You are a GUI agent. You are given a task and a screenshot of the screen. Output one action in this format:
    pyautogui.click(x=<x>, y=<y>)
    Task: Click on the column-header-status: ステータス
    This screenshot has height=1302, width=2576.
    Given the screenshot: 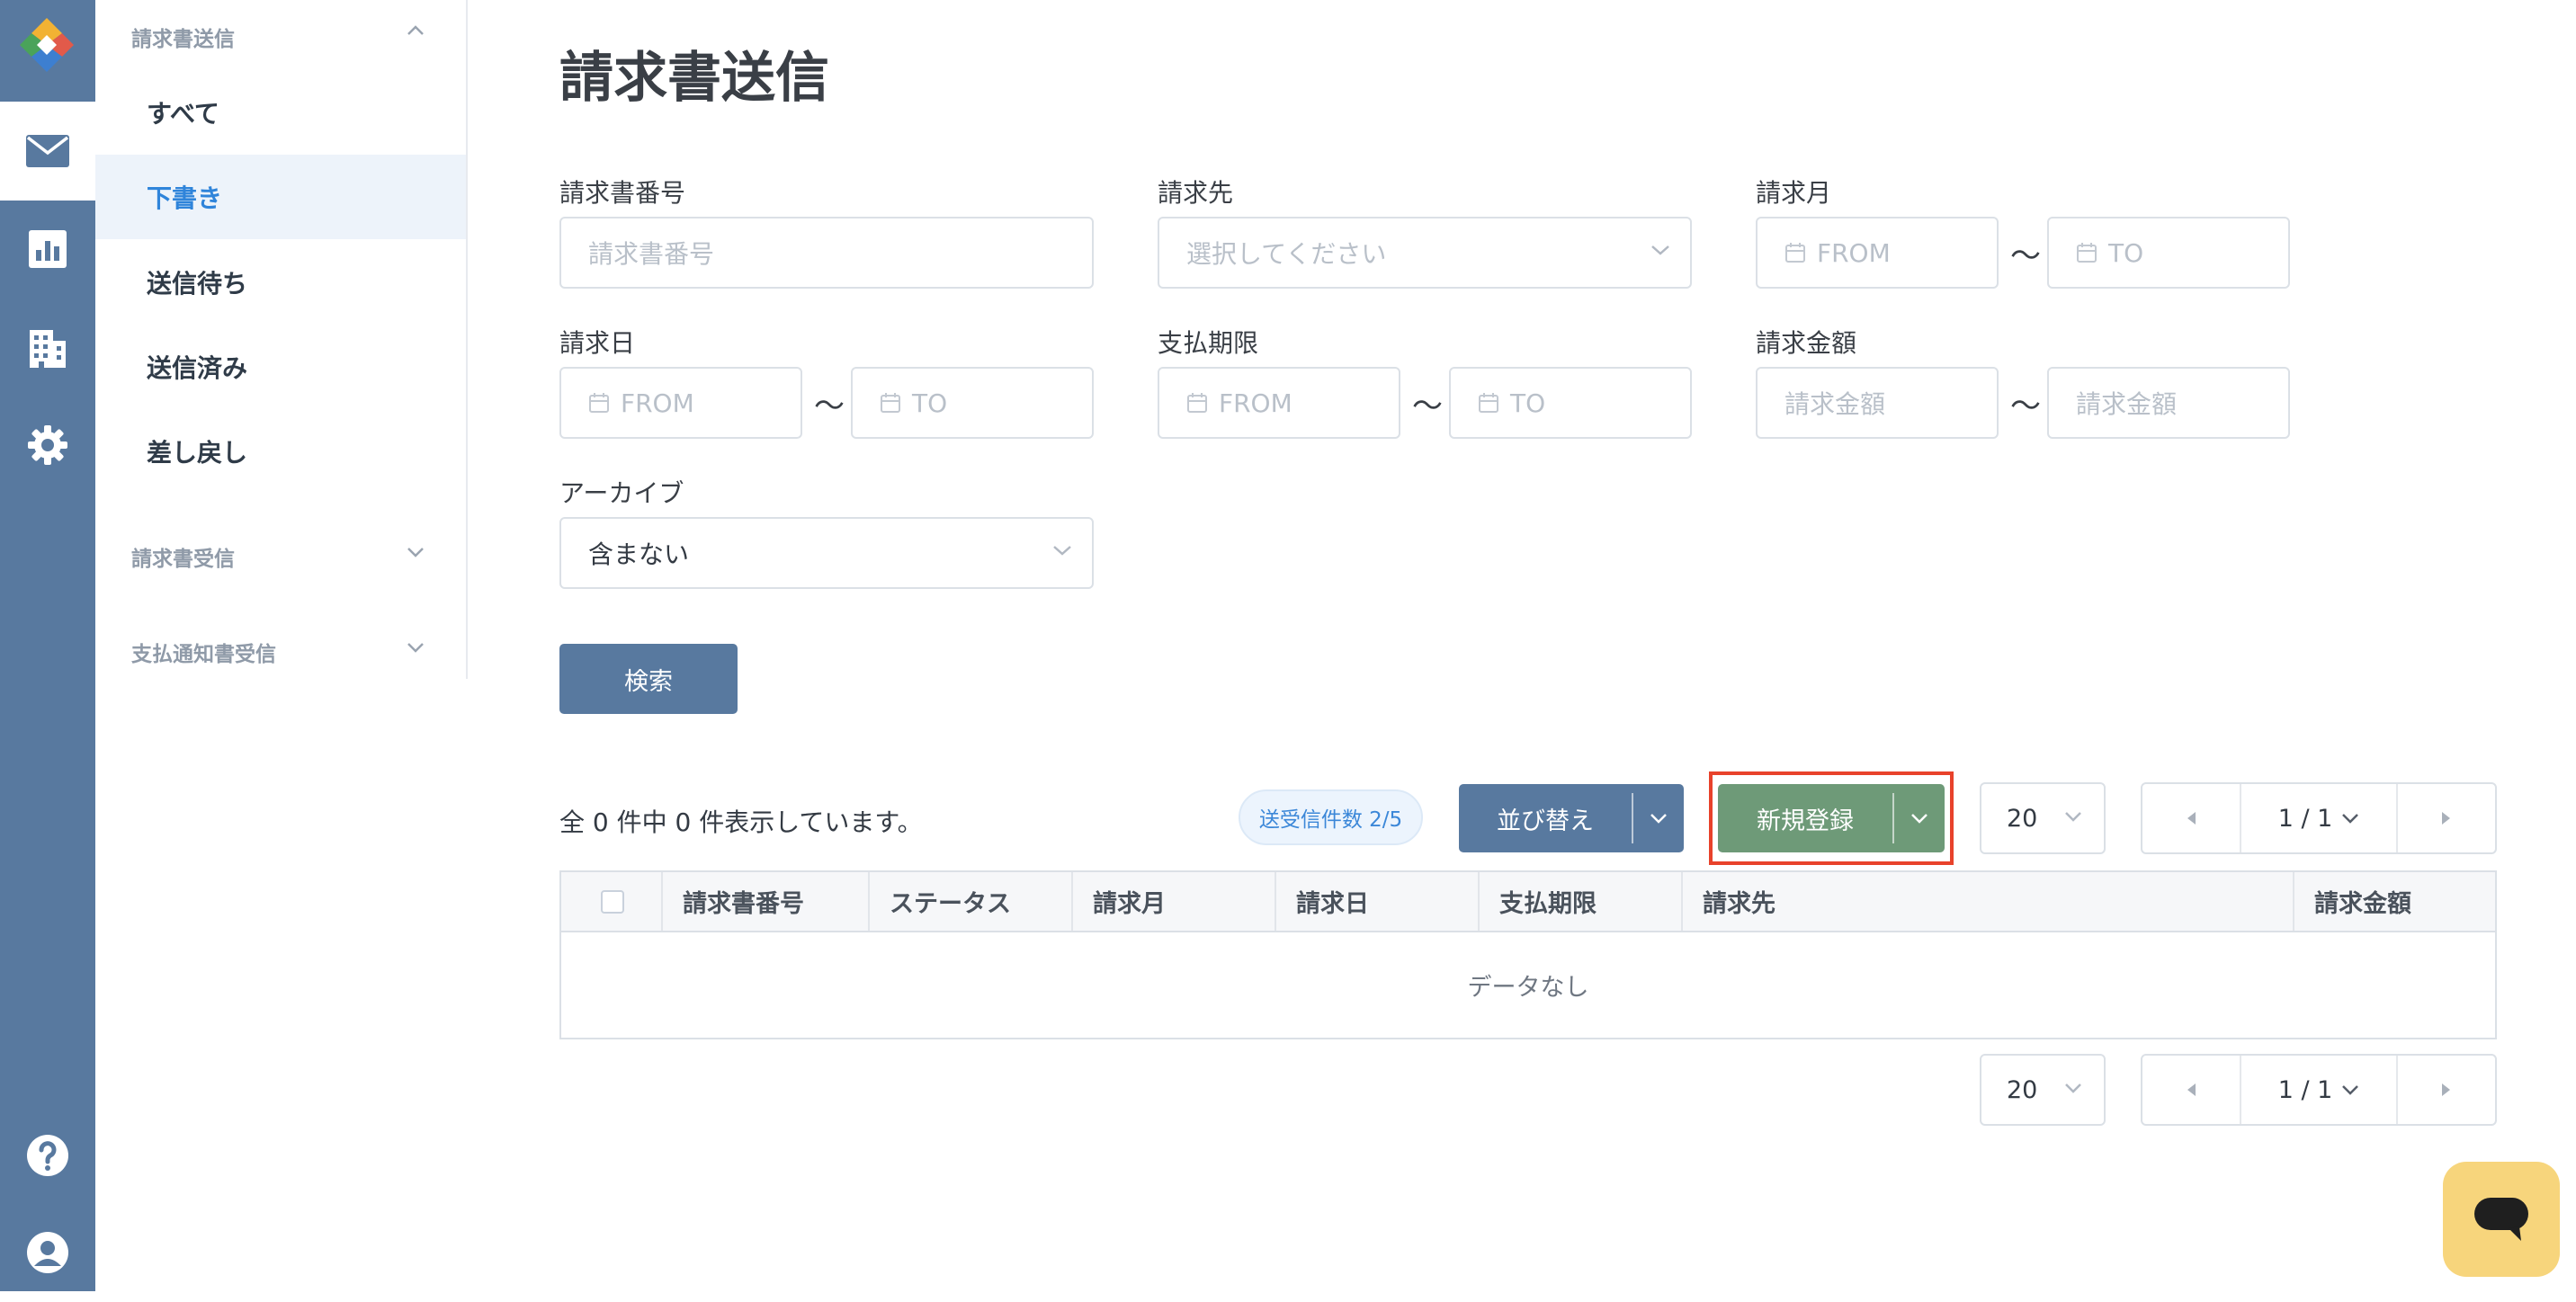 What is the action you would take?
    pyautogui.click(x=971, y=901)
    